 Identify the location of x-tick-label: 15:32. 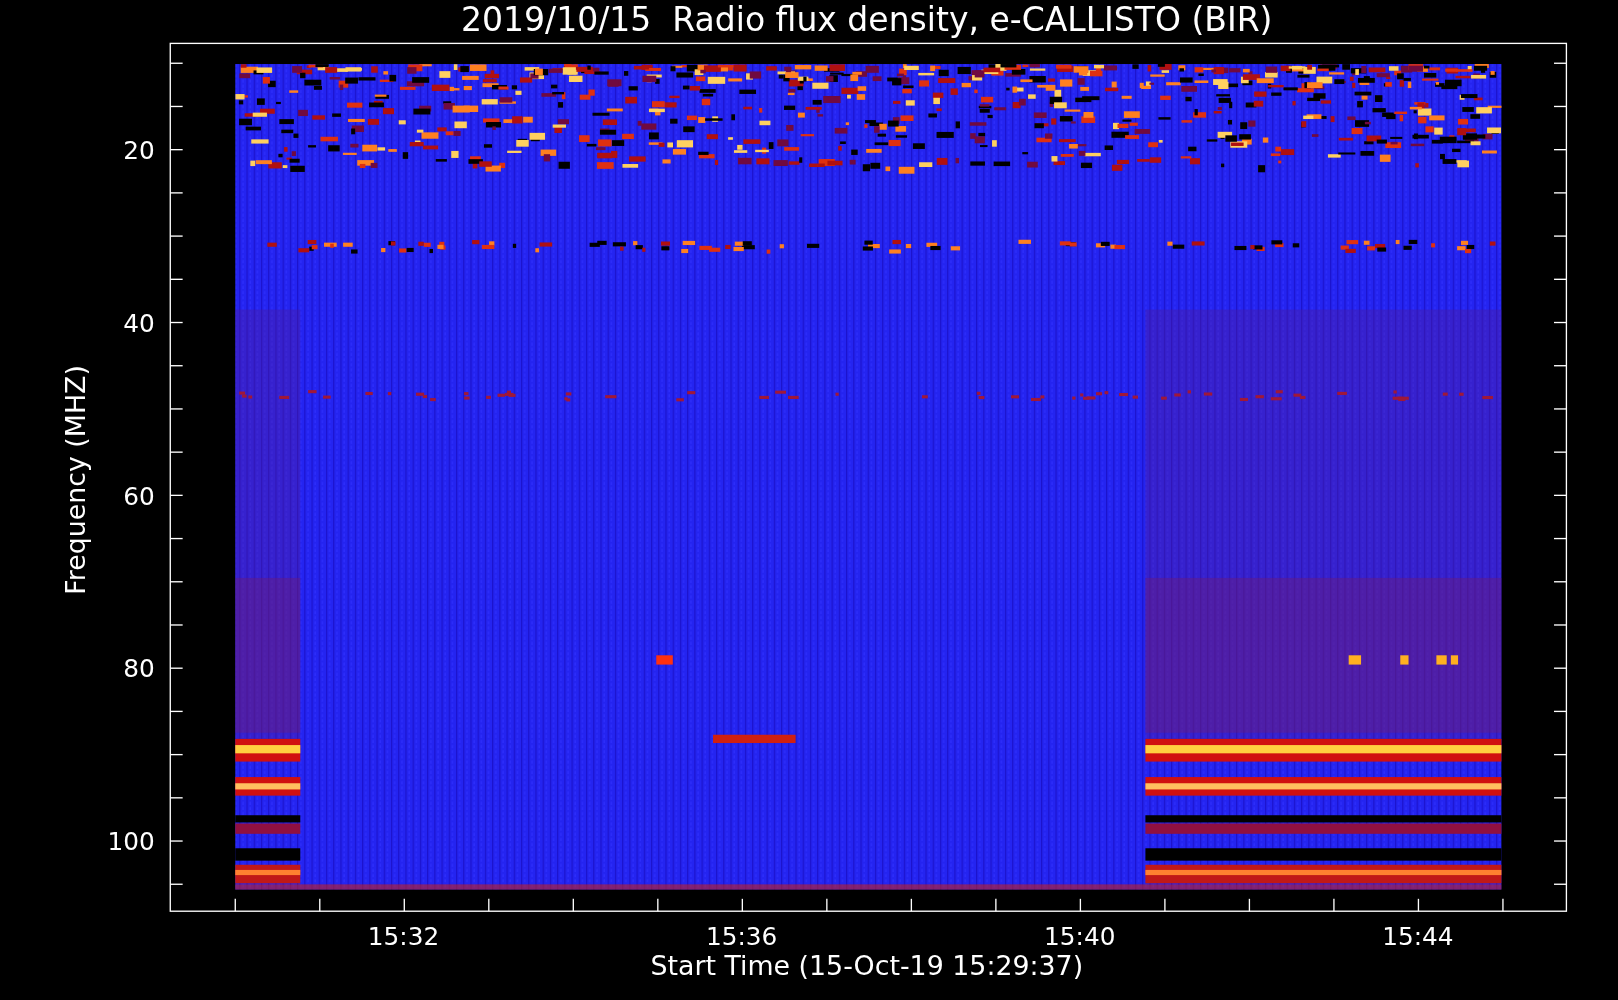
(403, 937).